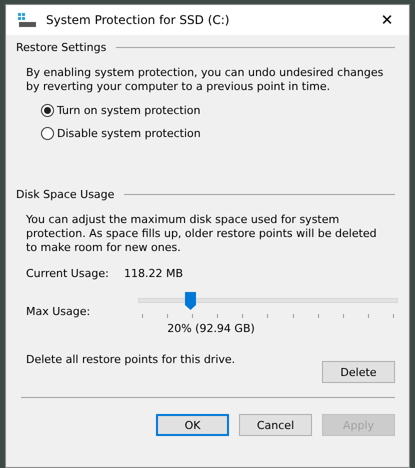  I want to click on description-text: You can adjust the maximum disk space used for system protection. As space fills up, older restore points will be deleted to make room for new ones., so click(202, 234).